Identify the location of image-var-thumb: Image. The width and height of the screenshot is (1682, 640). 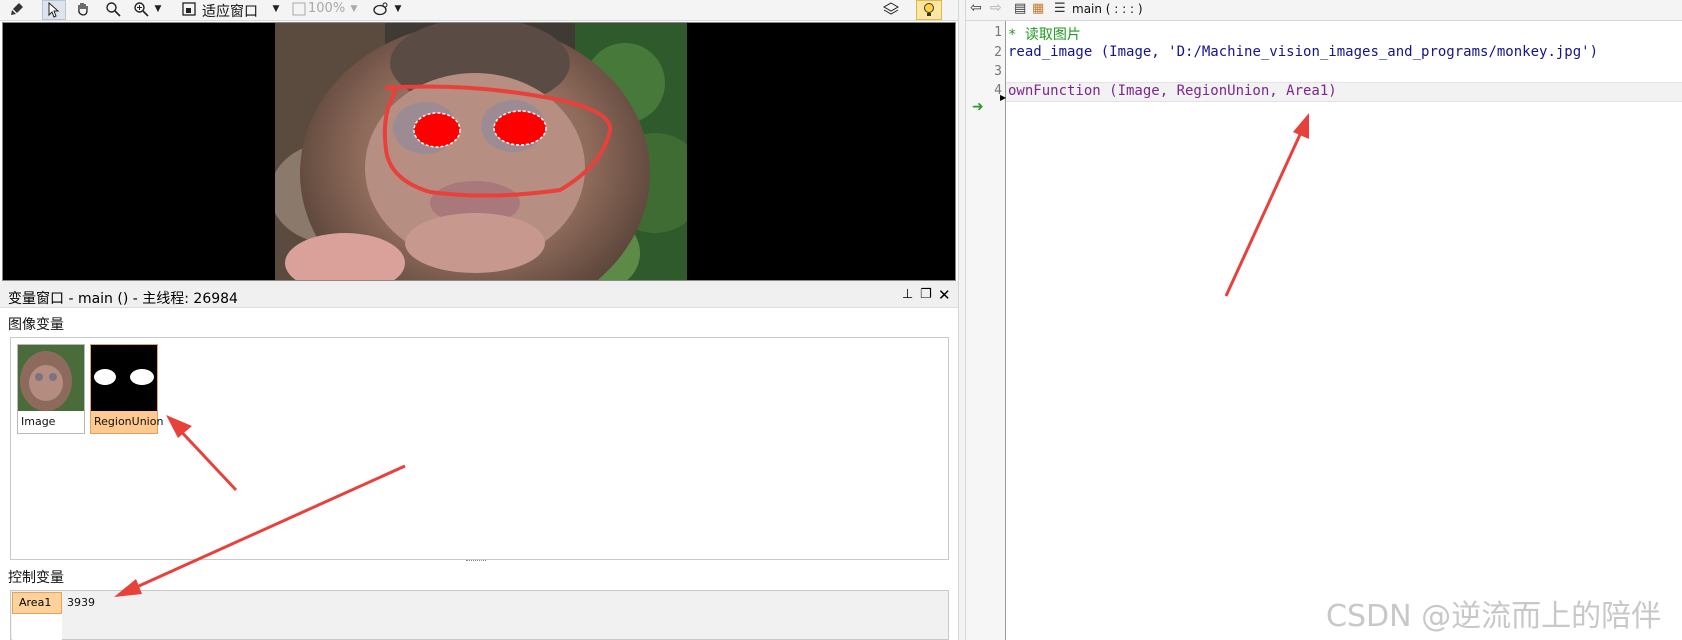
(51, 389).